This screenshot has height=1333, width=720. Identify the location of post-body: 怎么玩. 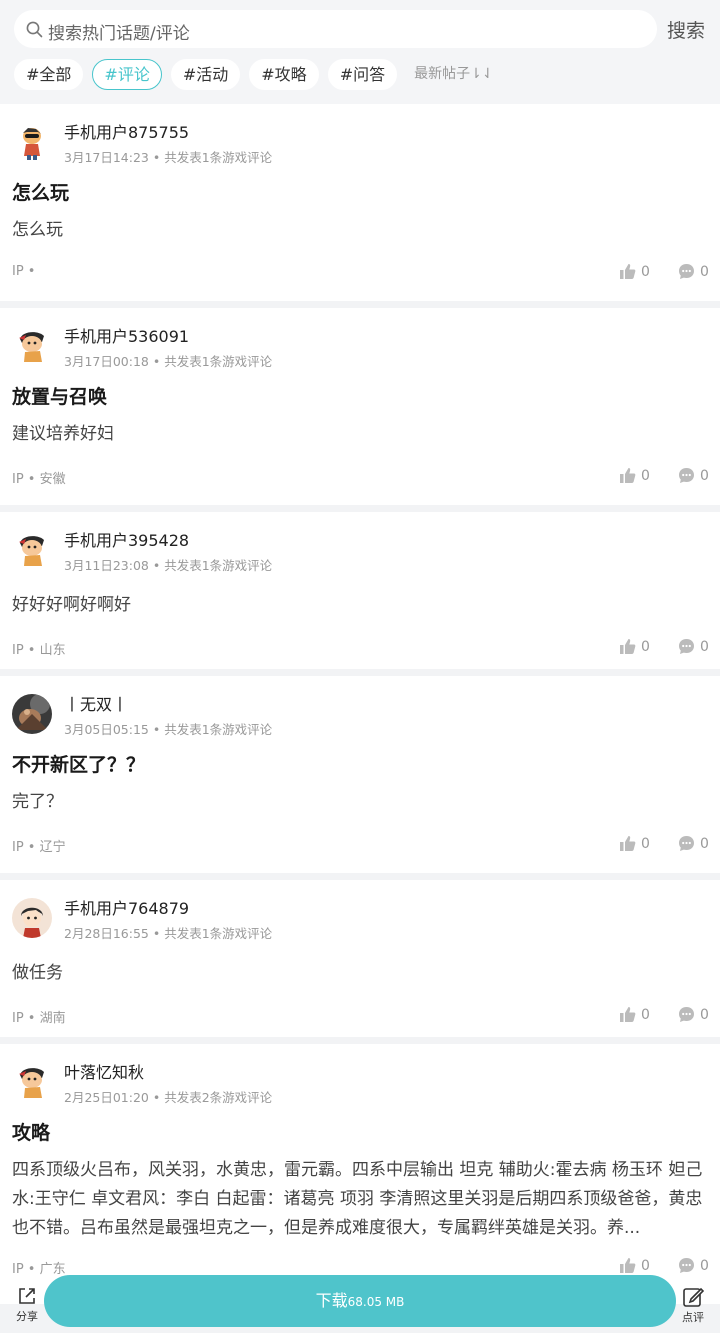
(37, 230).